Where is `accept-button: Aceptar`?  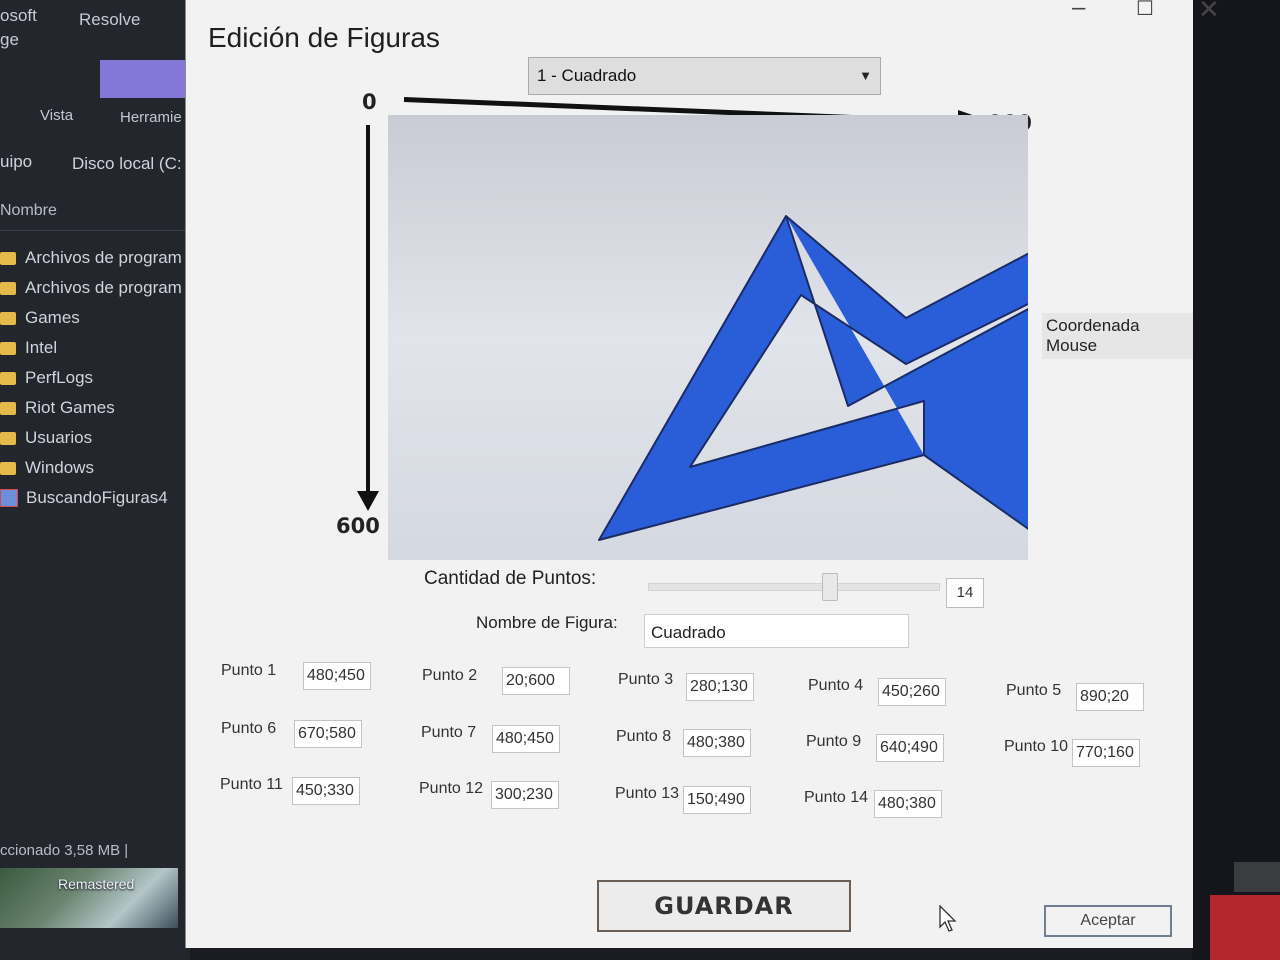 accept-button: Aceptar is located at coordinates (1108, 921).